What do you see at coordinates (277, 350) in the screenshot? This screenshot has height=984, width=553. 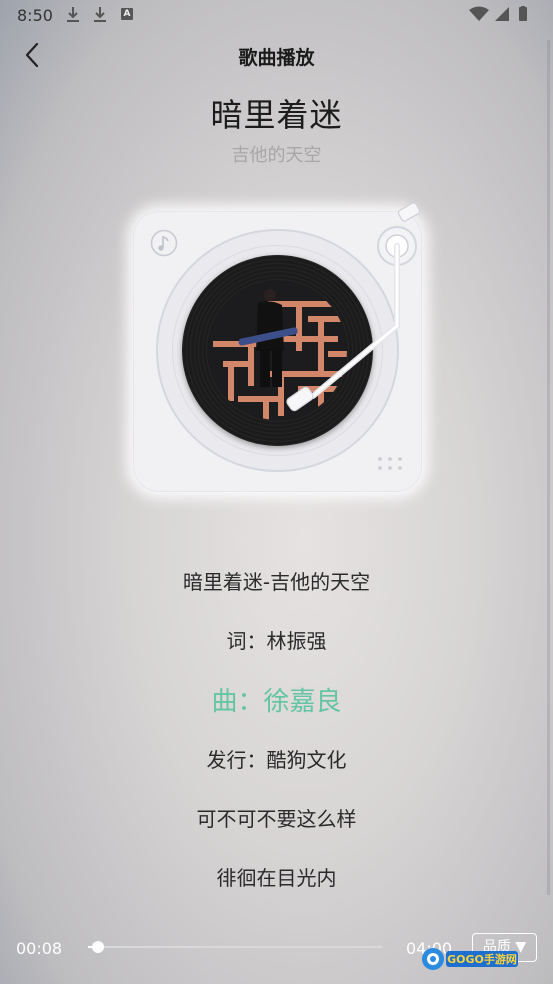 I see `album-art` at bounding box center [277, 350].